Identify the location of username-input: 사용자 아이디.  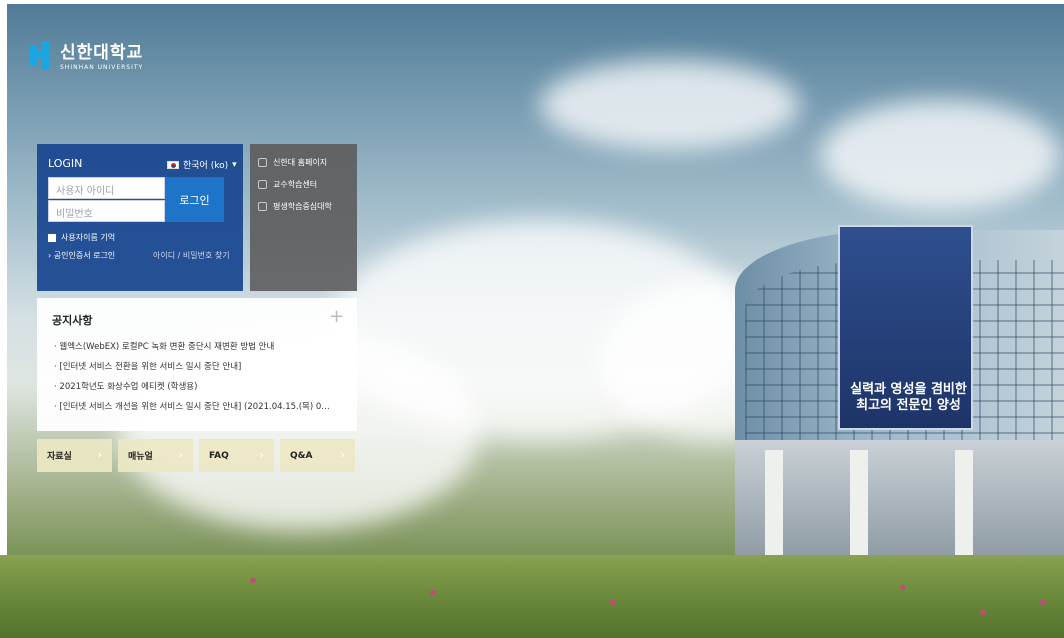
(106, 188).